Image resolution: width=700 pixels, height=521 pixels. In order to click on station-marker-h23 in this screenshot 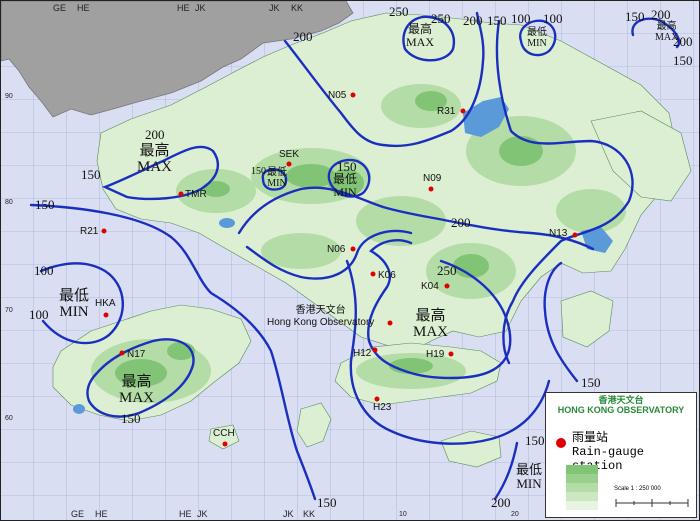, I will do `click(377, 399)`.